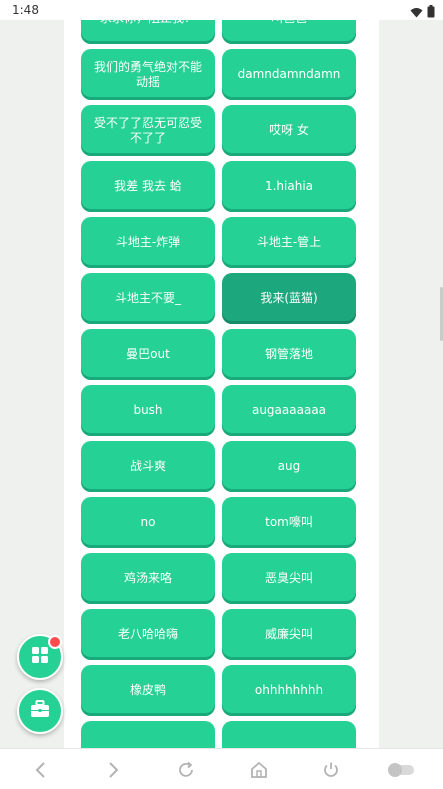 The image size is (443, 789). I want to click on sound-button: damndamndamn, so click(289, 74).